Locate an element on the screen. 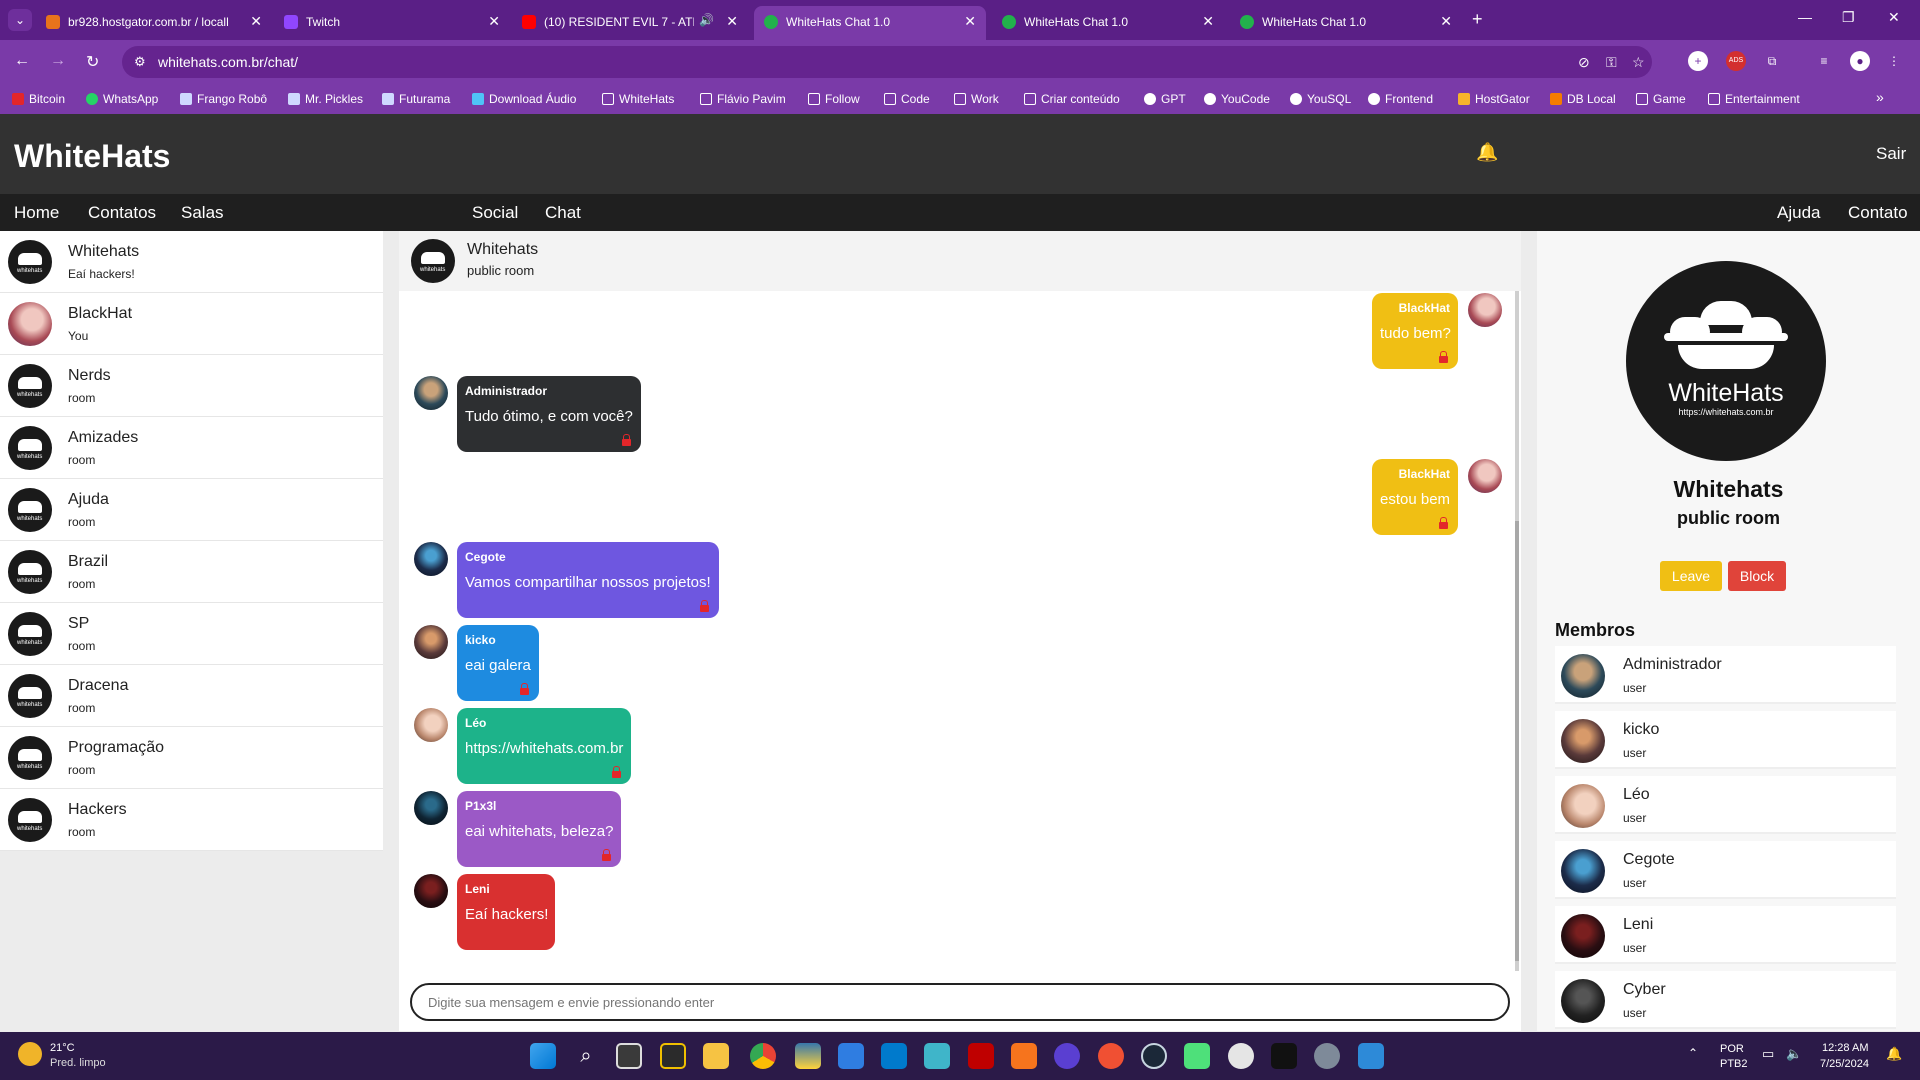  adblock-icon: ADS is located at coordinates (1736, 61).